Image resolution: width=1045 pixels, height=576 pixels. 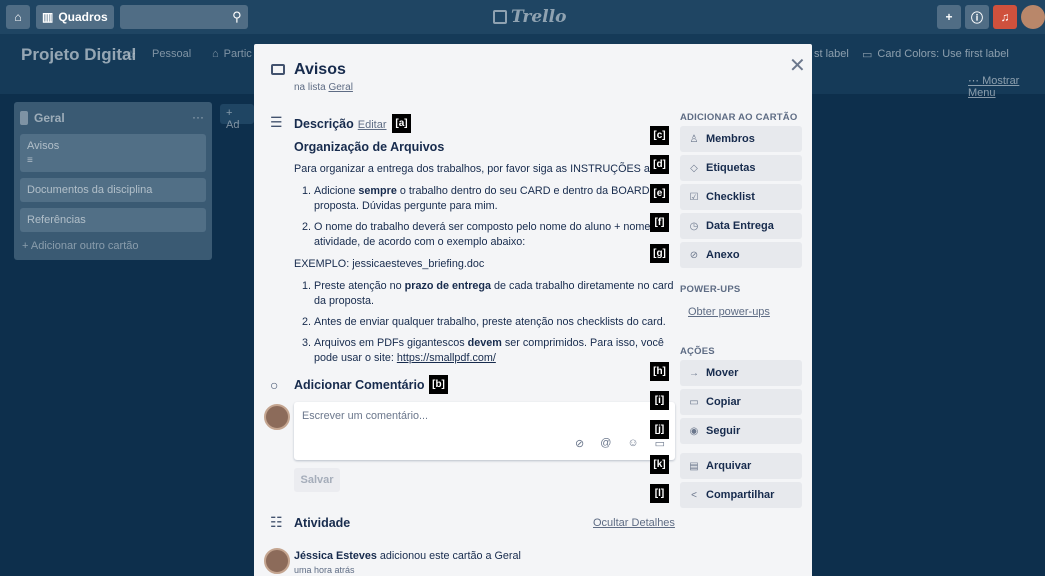 What do you see at coordinates (741, 373) in the screenshot?
I see `move-button: → Mover` at bounding box center [741, 373].